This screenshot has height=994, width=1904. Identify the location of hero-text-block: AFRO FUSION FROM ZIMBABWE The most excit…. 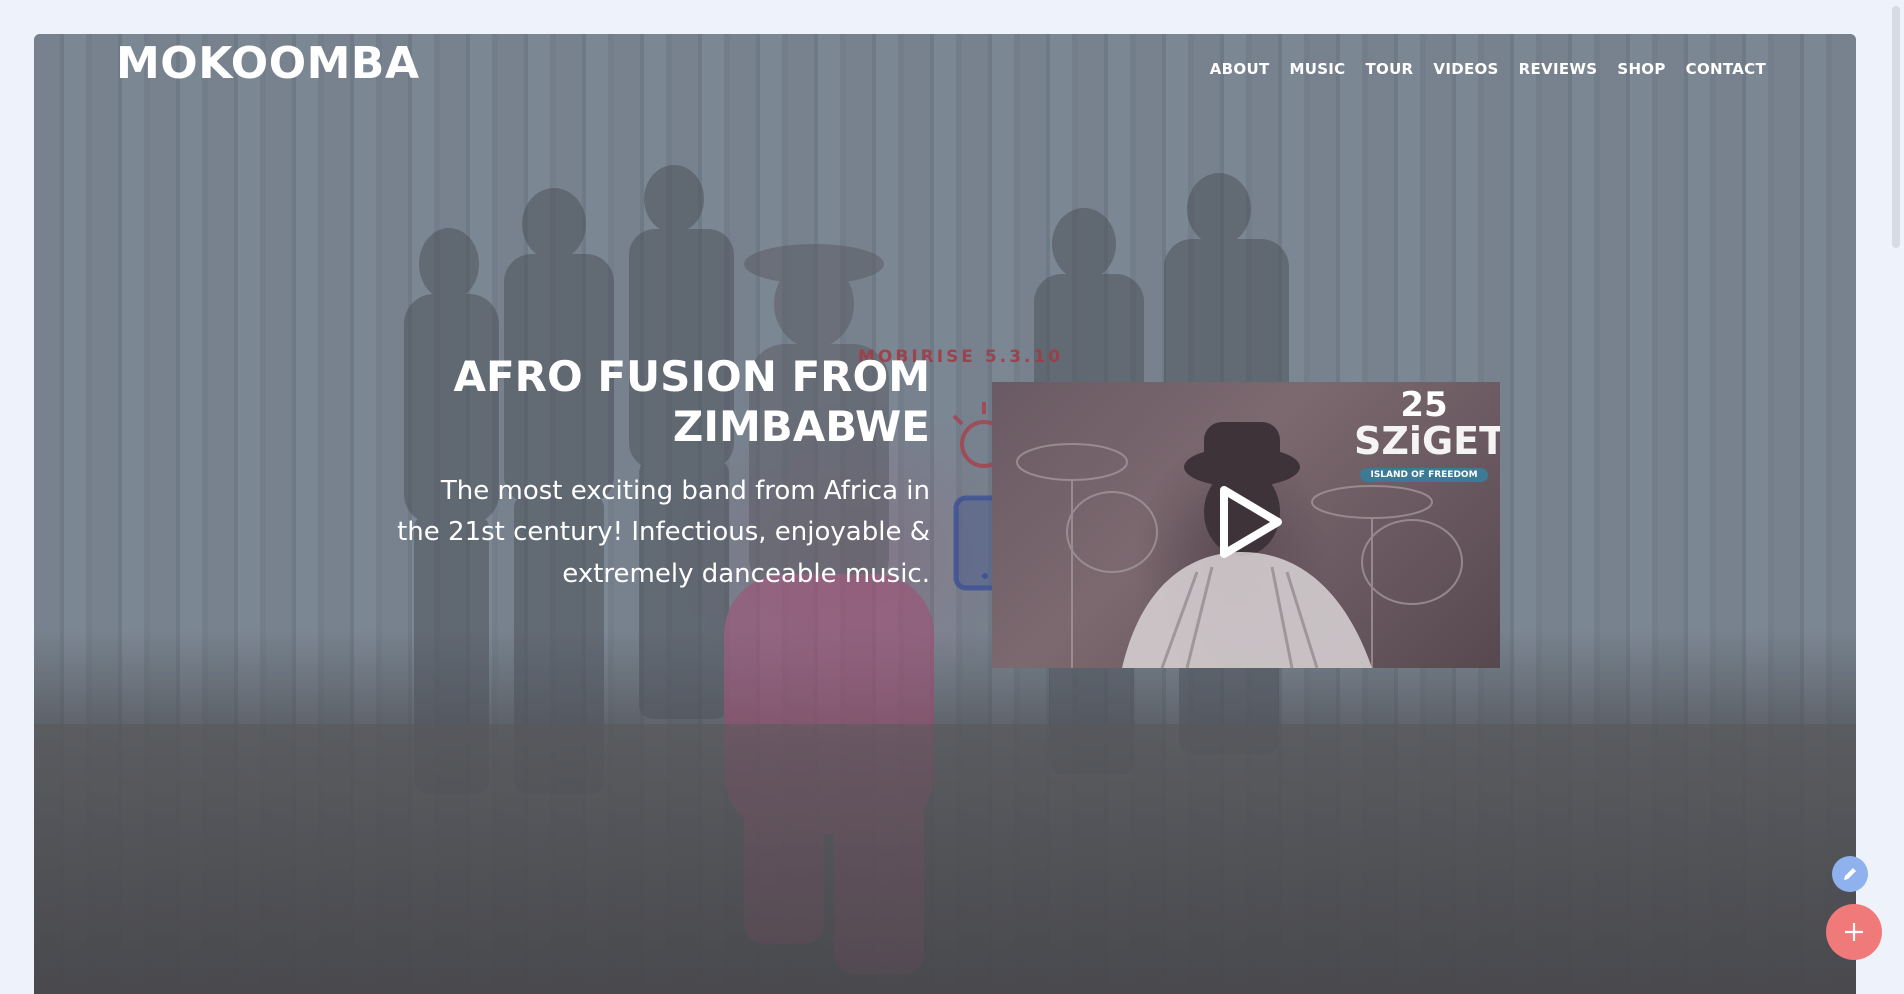
(660, 474).